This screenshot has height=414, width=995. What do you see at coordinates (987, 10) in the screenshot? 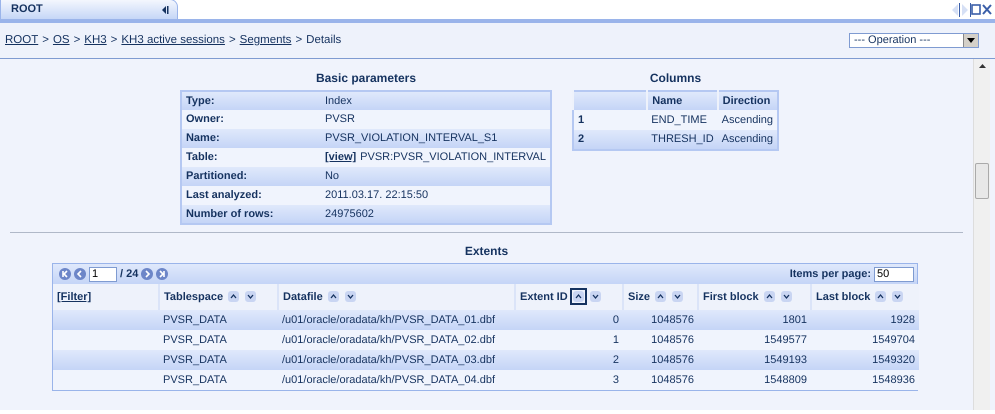
I see `close-icon` at bounding box center [987, 10].